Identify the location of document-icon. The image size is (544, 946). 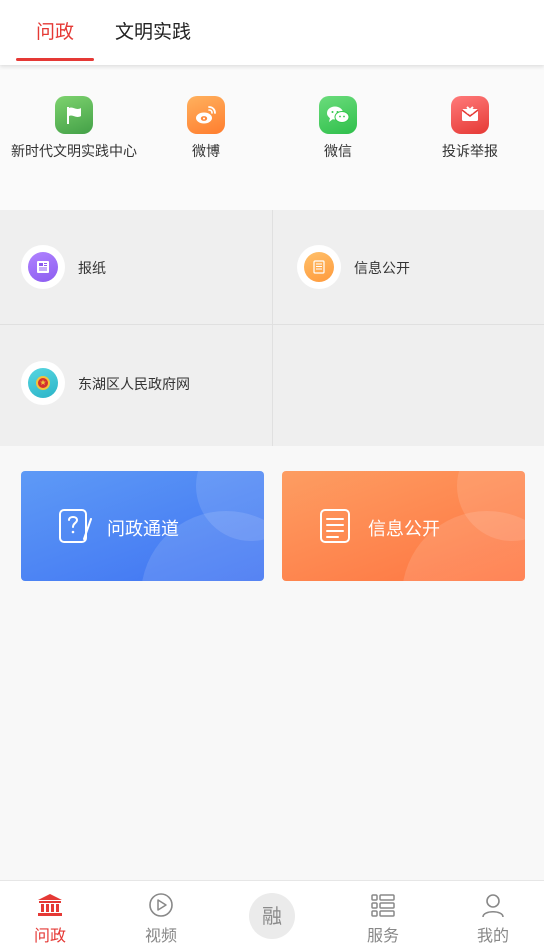
(319, 267).